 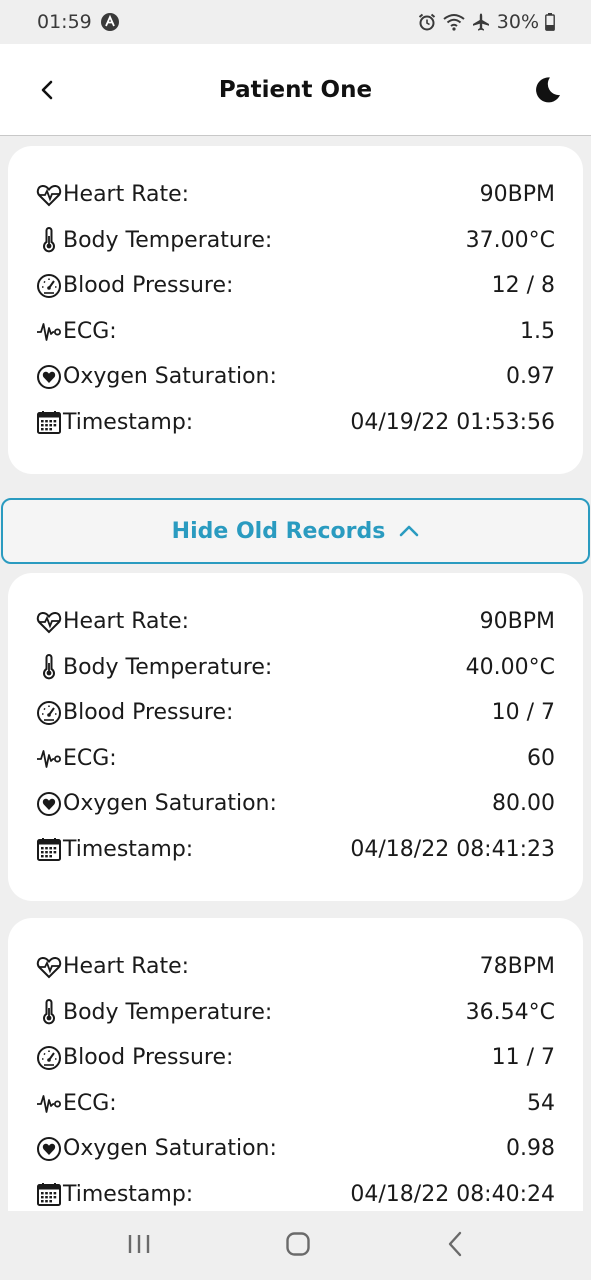 I want to click on theme-toggle-button, so click(x=547, y=90).